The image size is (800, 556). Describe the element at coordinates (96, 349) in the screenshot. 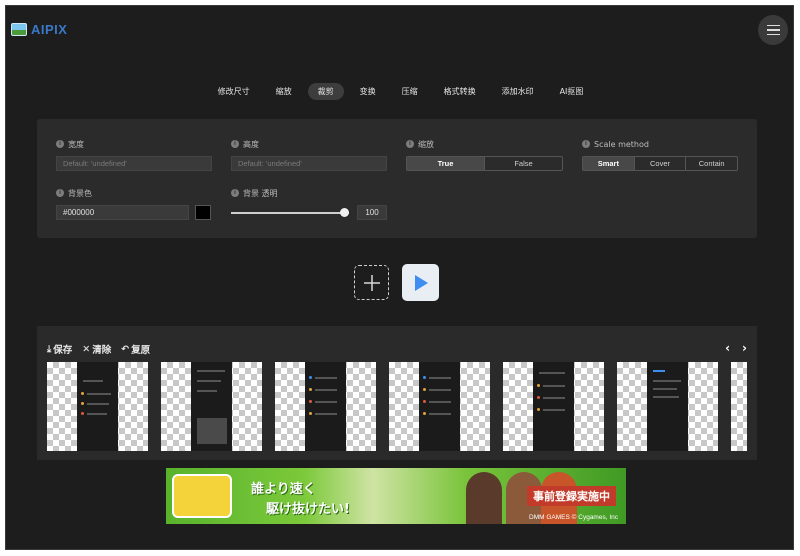

I see `clear-button: ✕ 清除` at that location.